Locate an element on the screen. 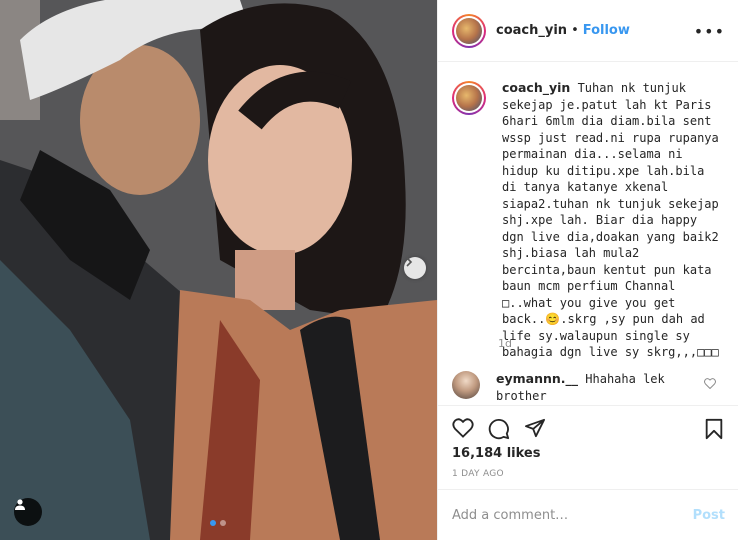 The height and width of the screenshot is (540, 738). chevron-right-icon is located at coordinates (409, 262).